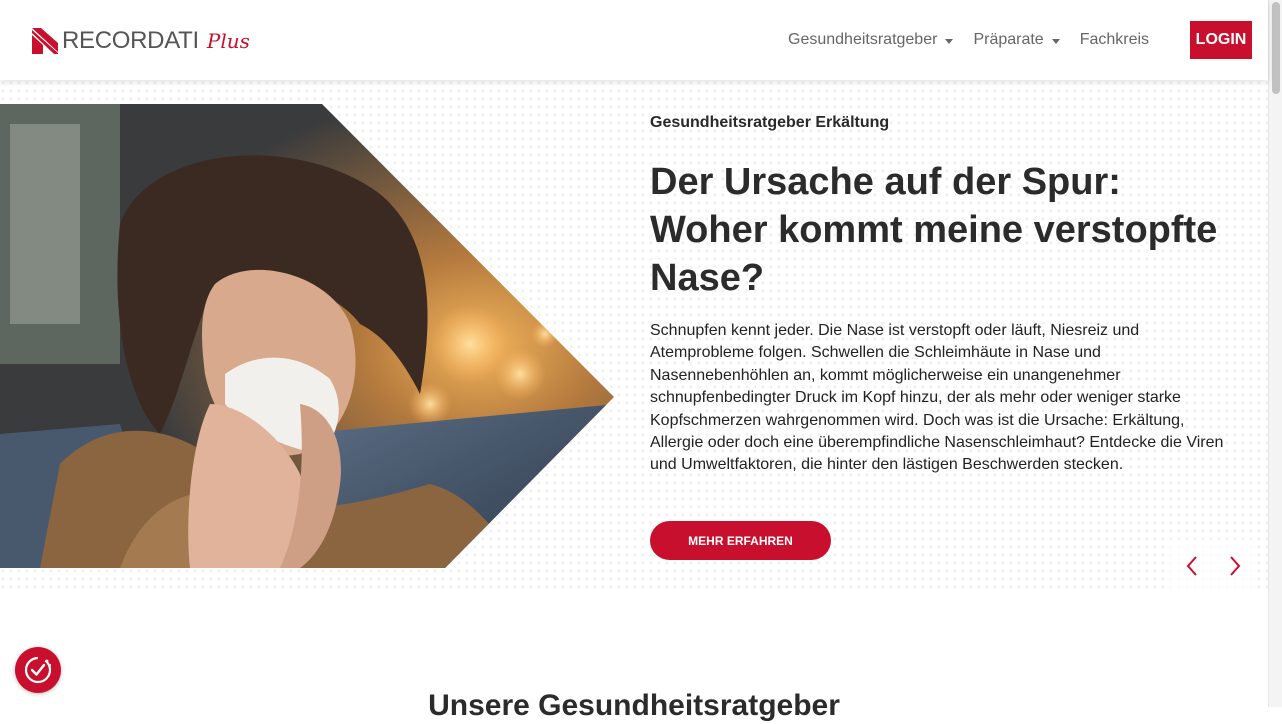  I want to click on slider-next-button, so click(1235, 566).